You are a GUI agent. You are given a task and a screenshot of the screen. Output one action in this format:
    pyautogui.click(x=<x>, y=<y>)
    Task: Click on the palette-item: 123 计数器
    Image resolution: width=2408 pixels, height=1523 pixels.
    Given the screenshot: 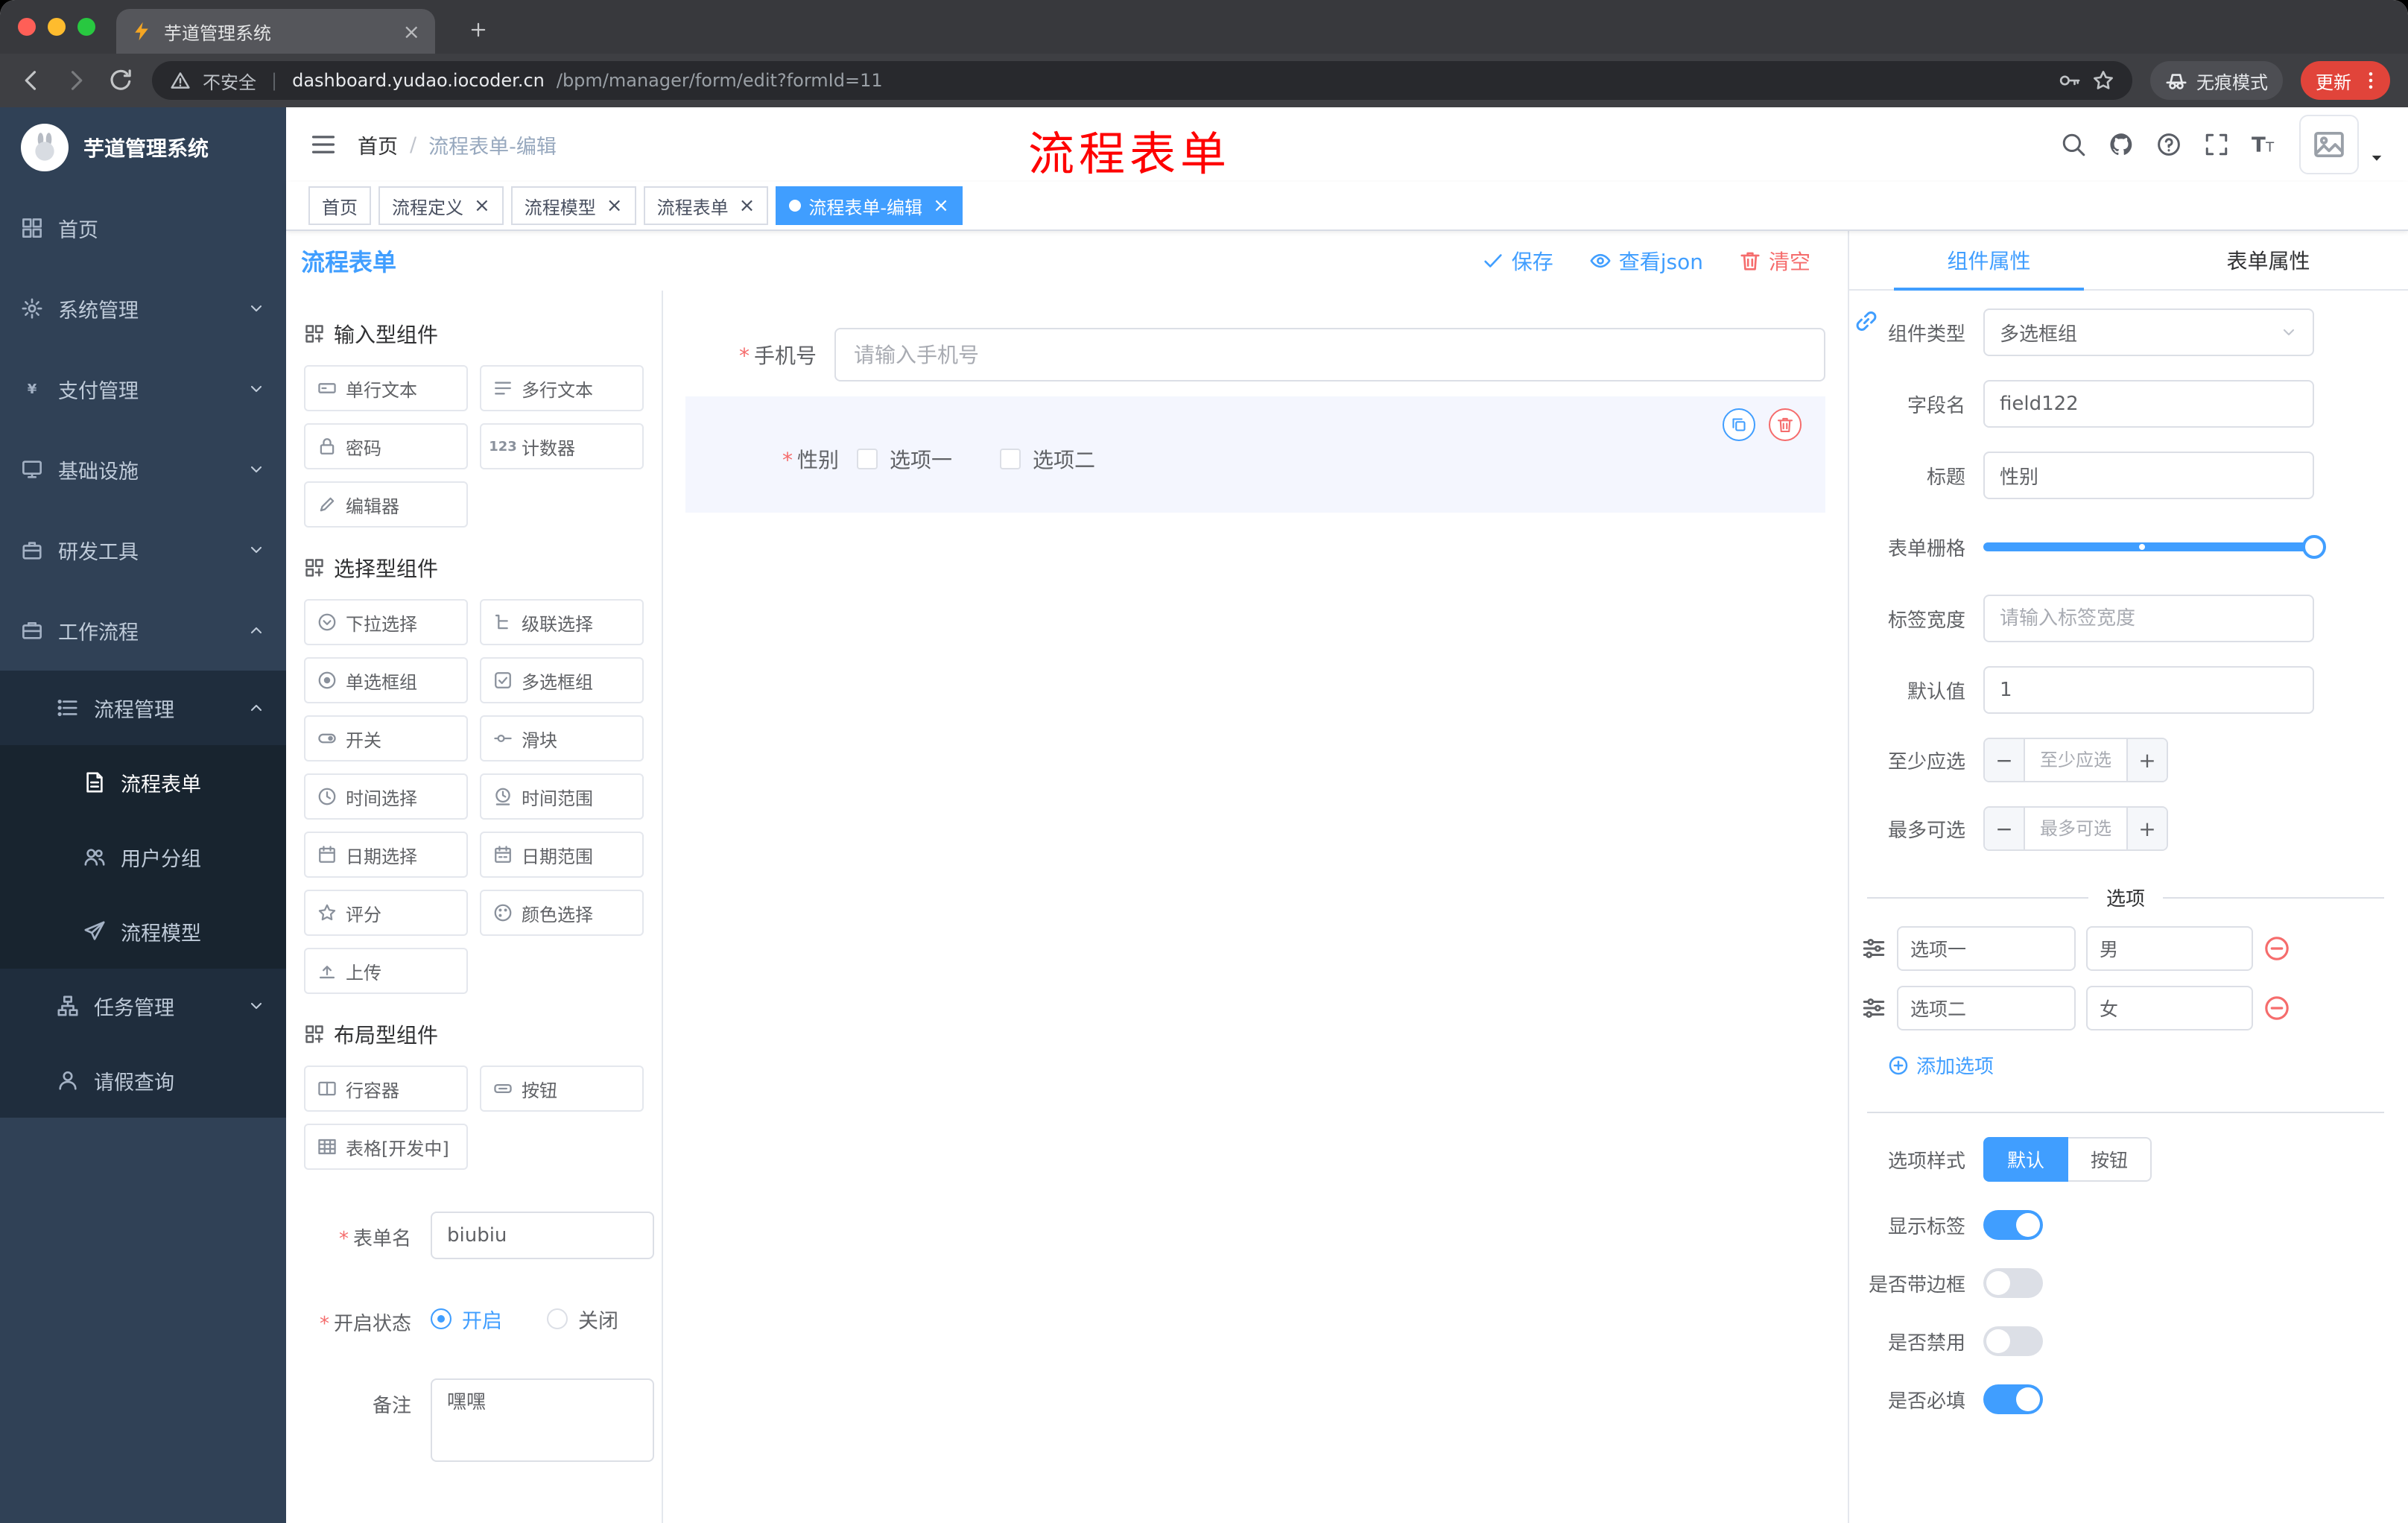 What is the action you would take?
    pyautogui.click(x=562, y=446)
    